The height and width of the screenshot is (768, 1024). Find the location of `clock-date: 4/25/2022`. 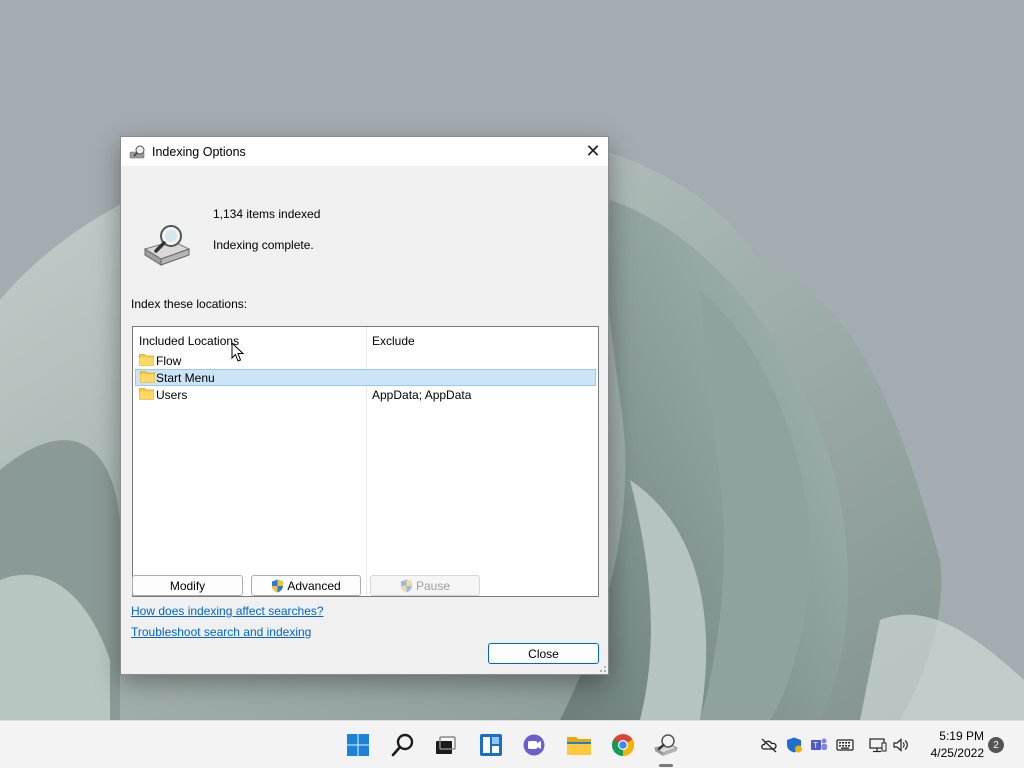

clock-date: 4/25/2022 is located at coordinates (949, 753).